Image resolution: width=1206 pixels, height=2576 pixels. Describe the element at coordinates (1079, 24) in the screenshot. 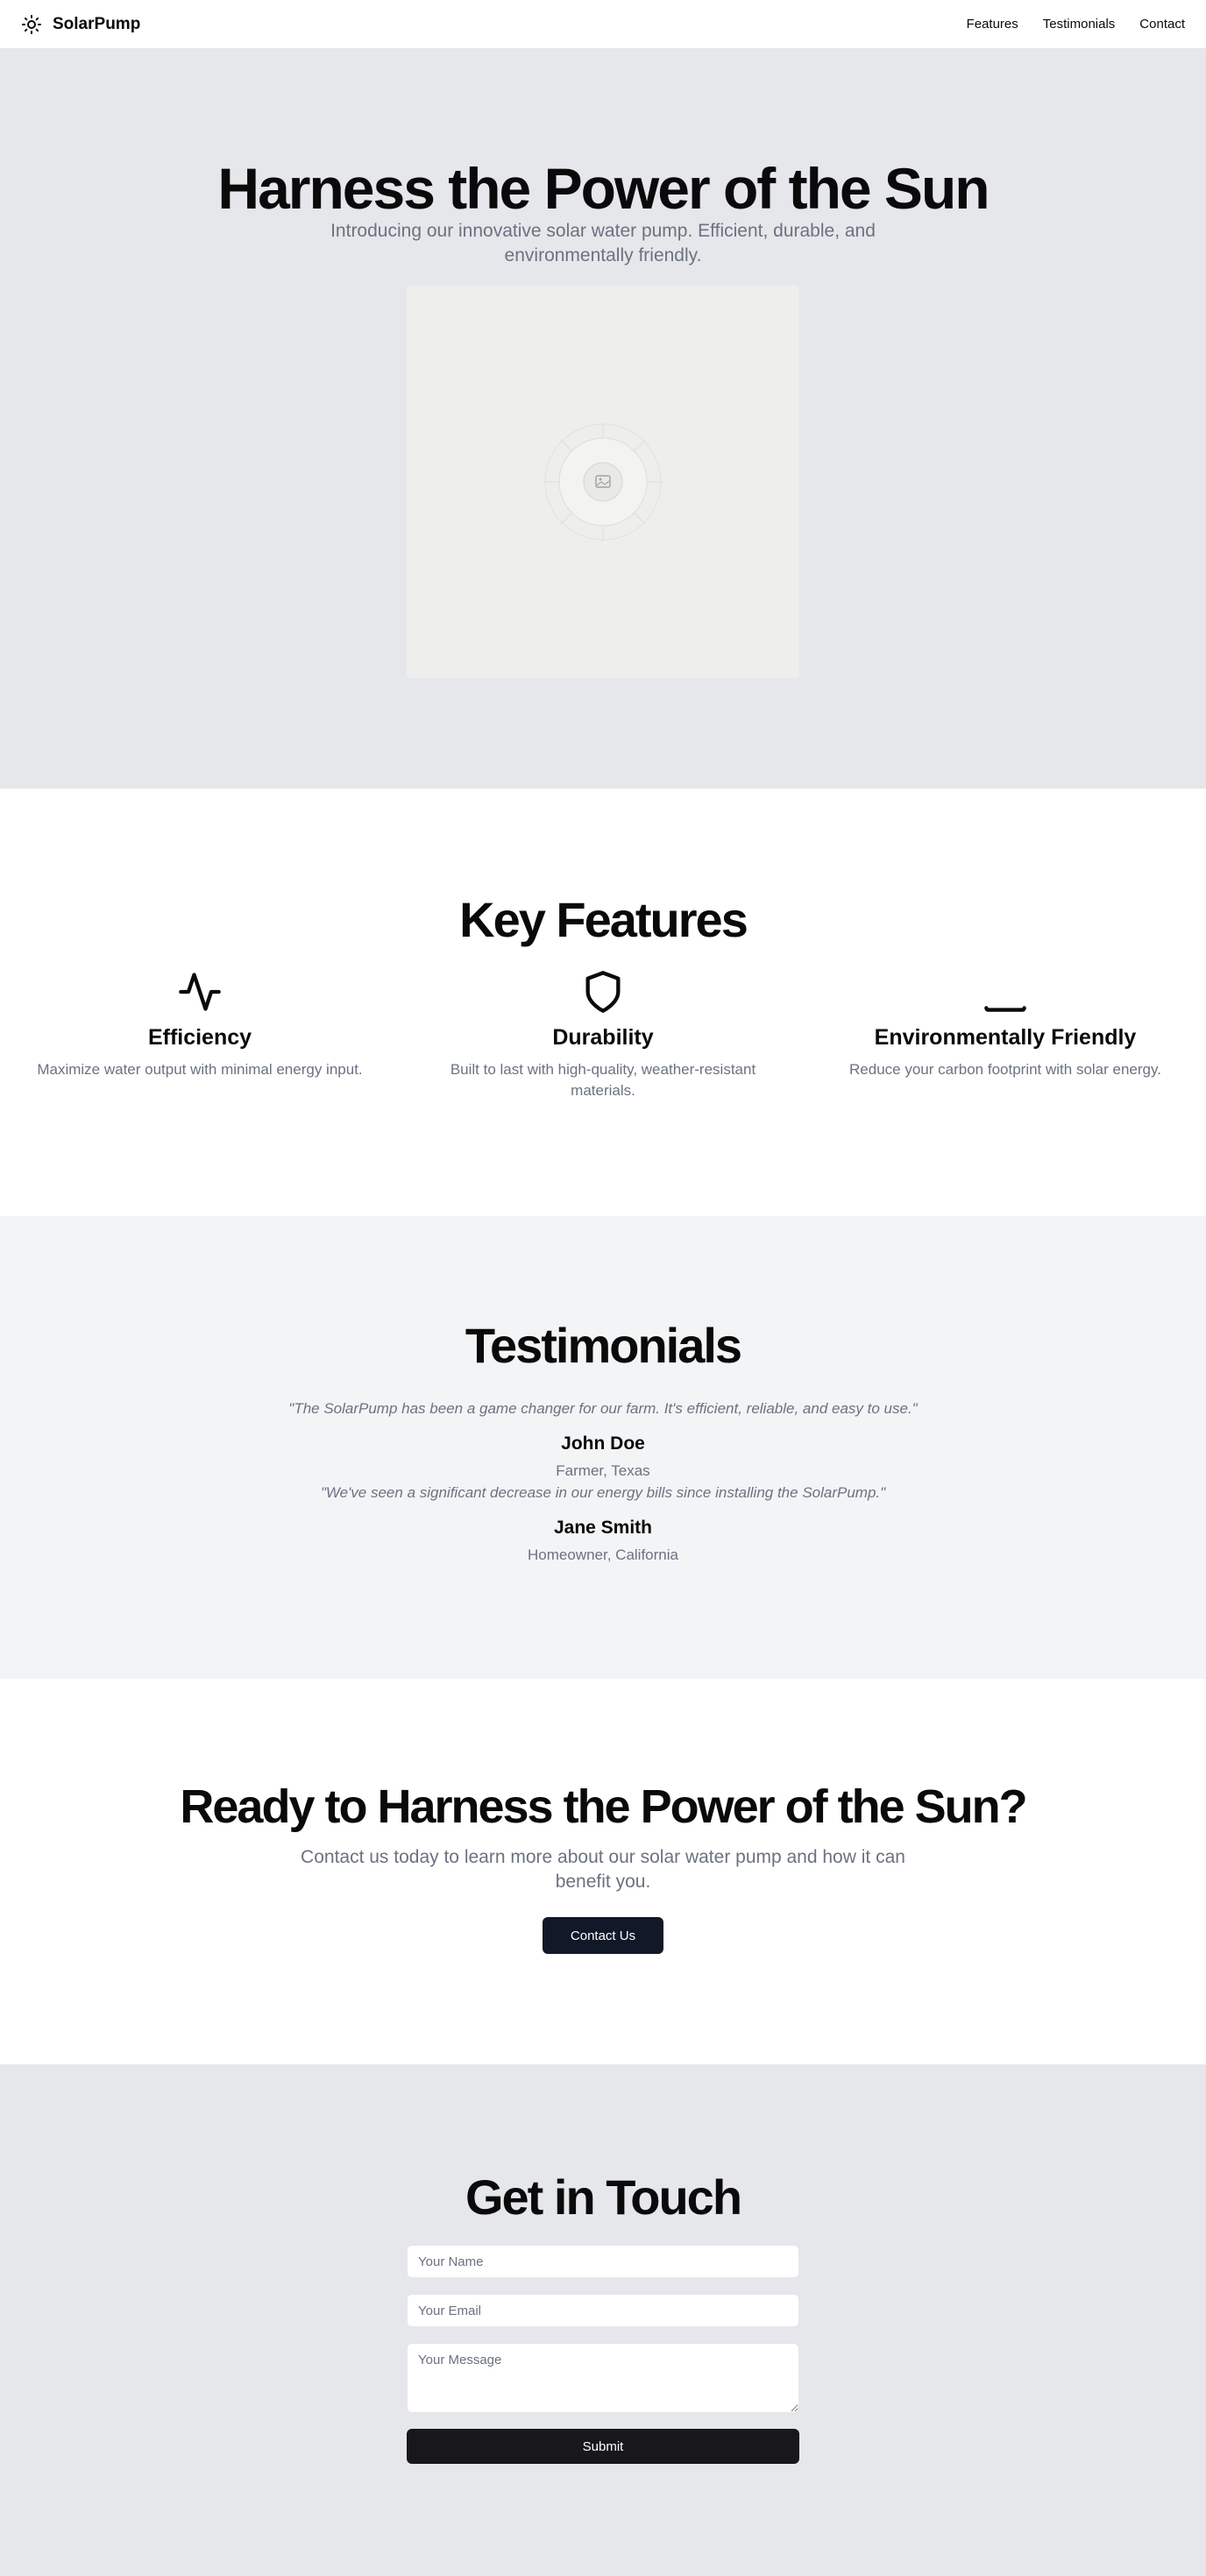

I see `nav-link-testimonials: Testimonials` at that location.